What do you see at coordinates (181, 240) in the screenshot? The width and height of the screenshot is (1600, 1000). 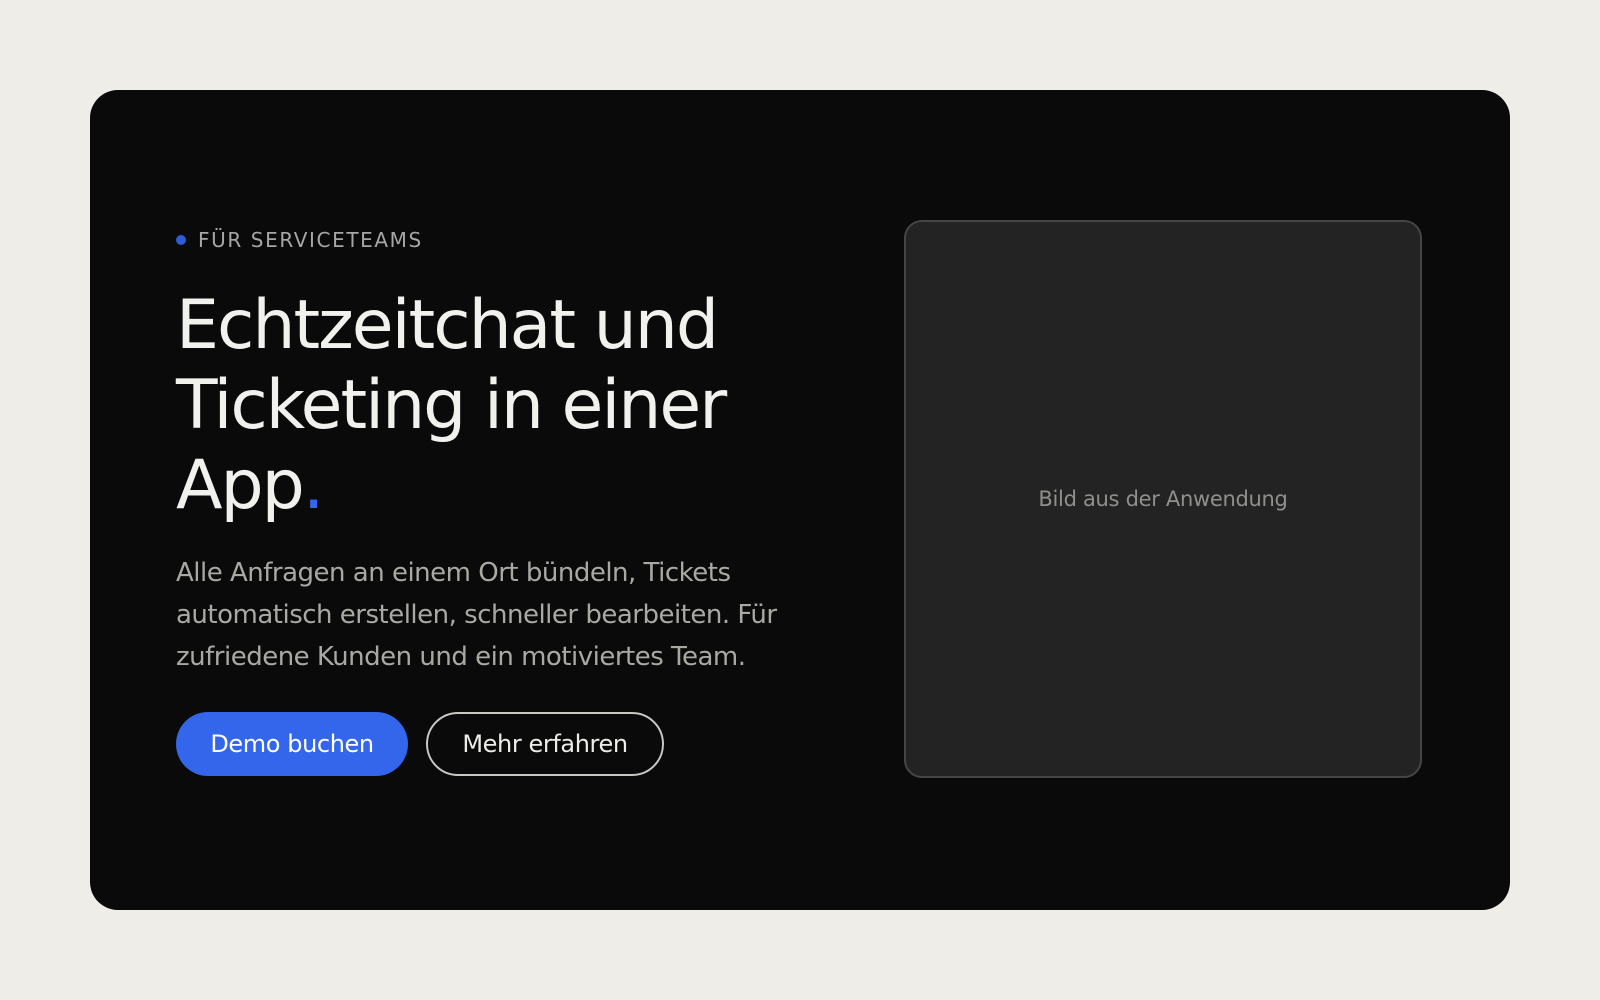 I see `dot-icon` at bounding box center [181, 240].